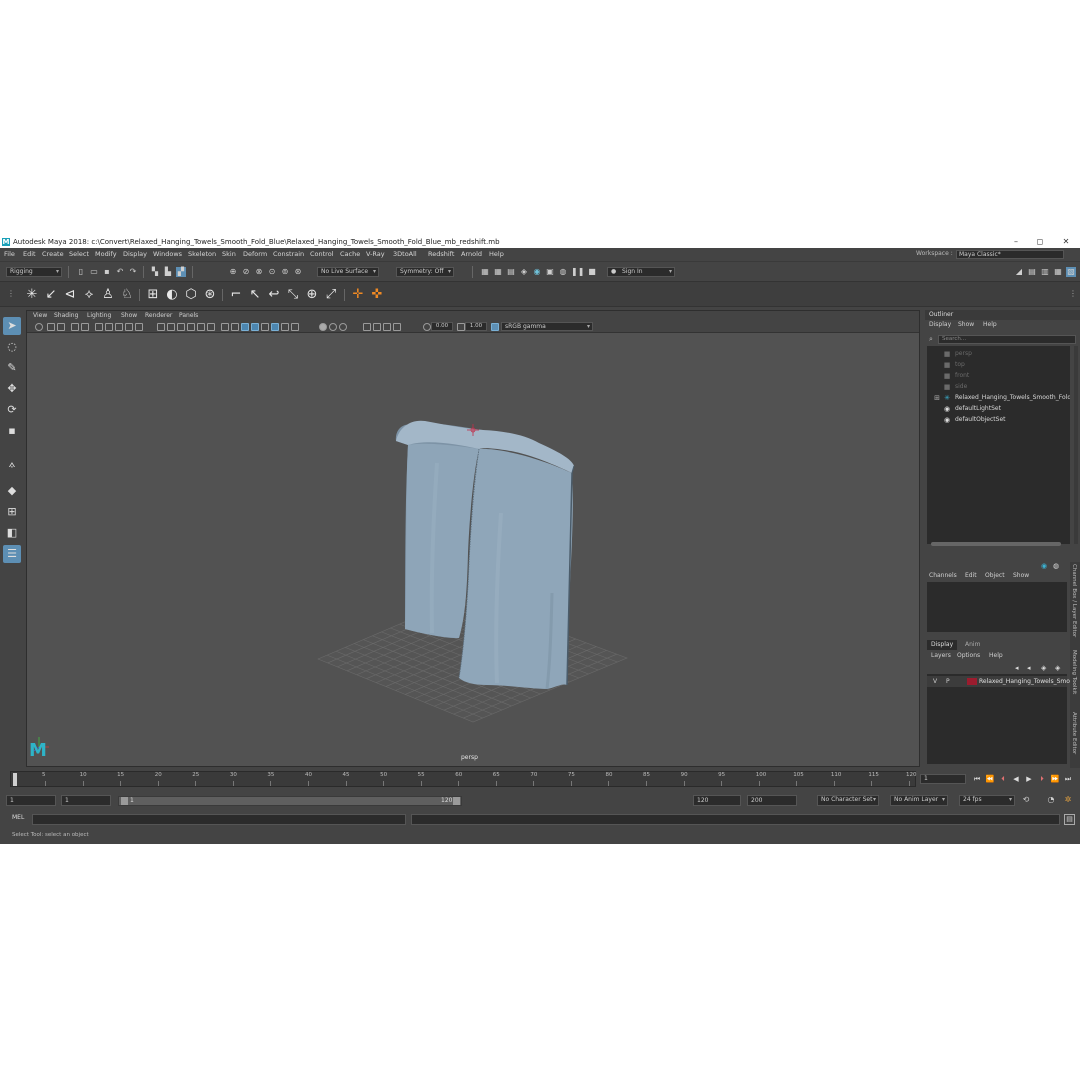 The image size is (1080, 1080). What do you see at coordinates (135, 254) in the screenshot?
I see `menu-display: Display` at bounding box center [135, 254].